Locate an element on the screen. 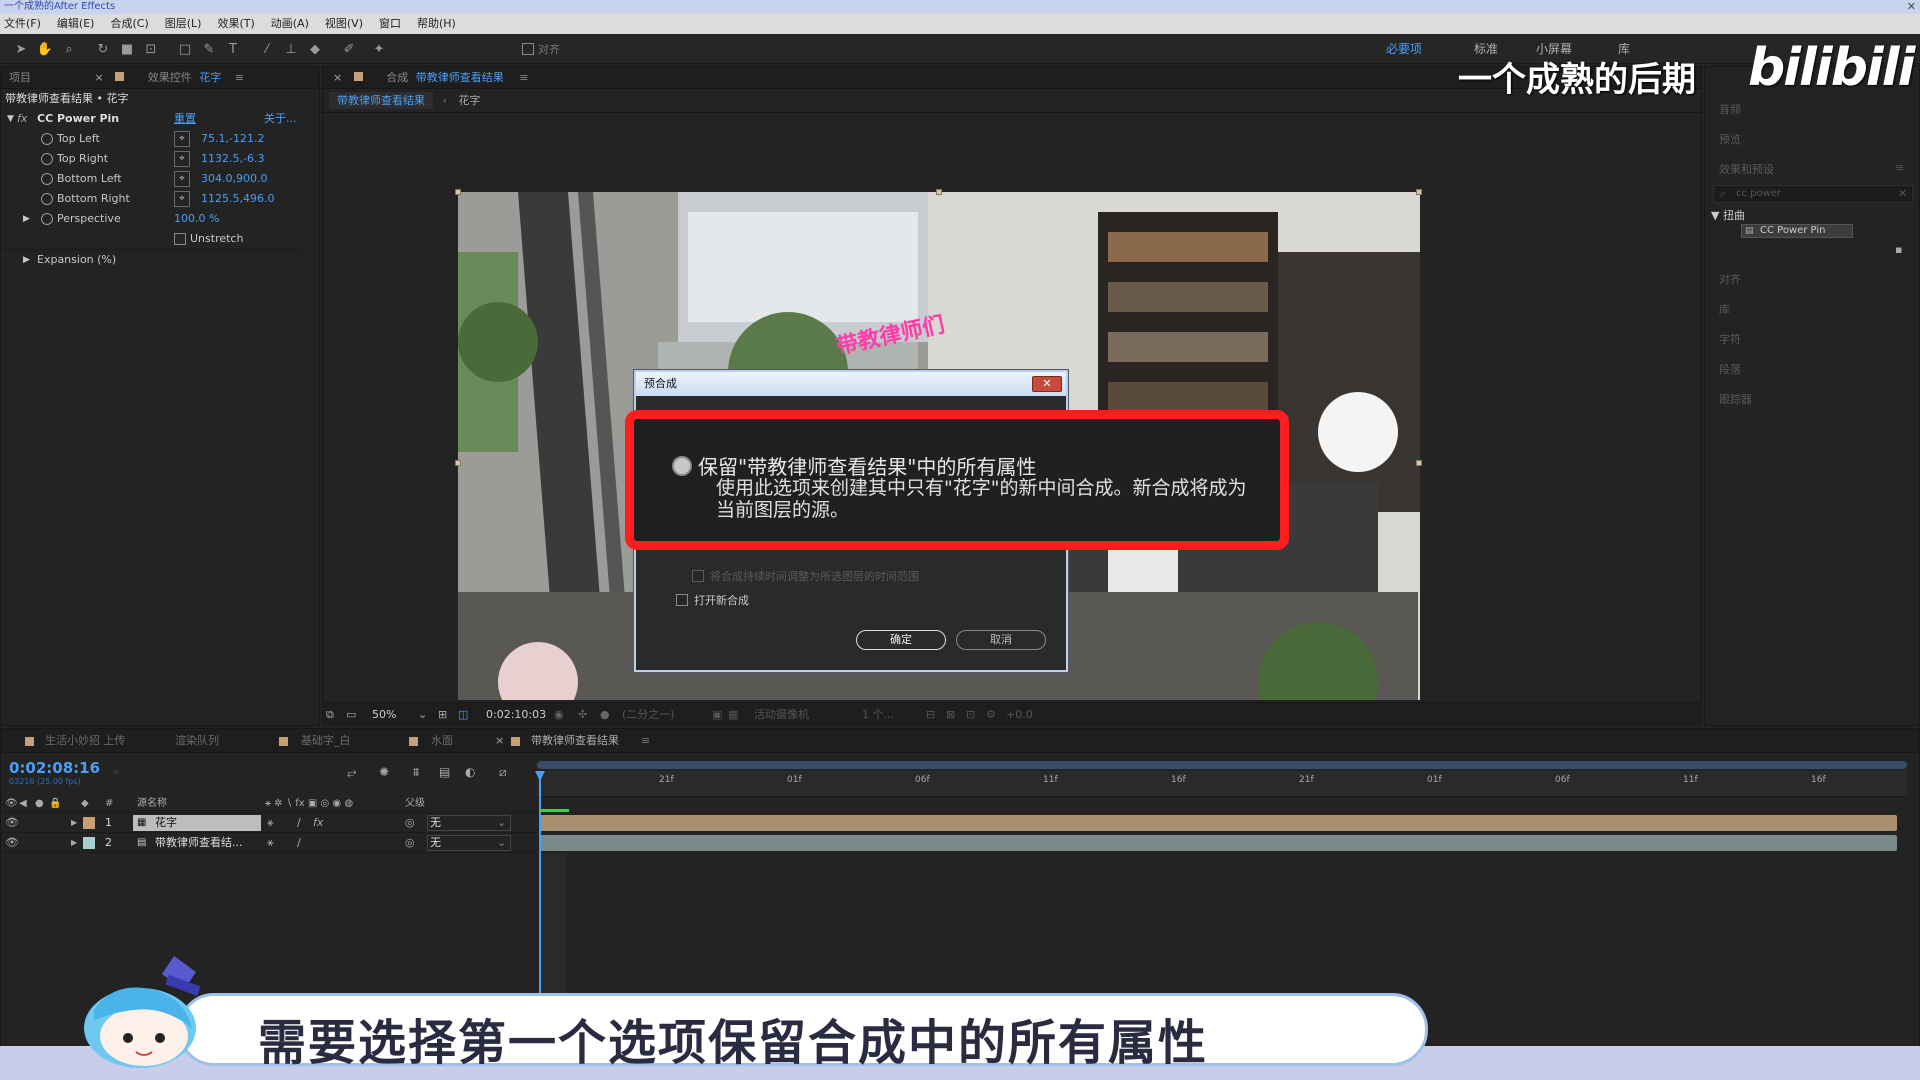 The image size is (1920, 1080). panel-tracker: 跟踪器 is located at coordinates (1735, 399).